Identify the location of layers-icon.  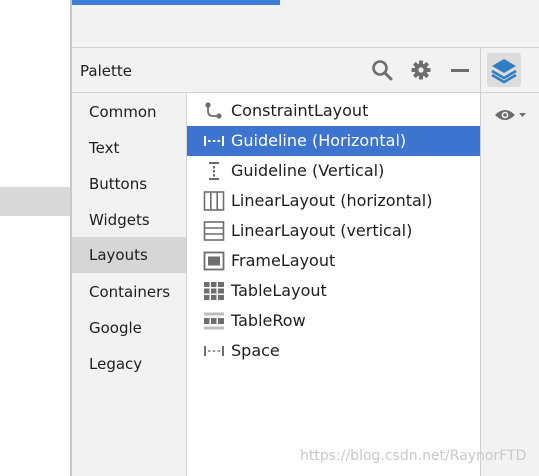
(504, 71).